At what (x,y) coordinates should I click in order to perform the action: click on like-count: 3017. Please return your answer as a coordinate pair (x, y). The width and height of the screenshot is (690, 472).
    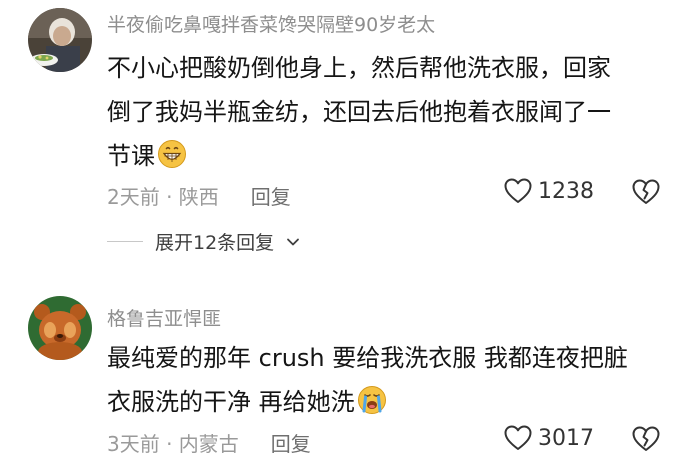
    Looking at the image, I should click on (566, 438).